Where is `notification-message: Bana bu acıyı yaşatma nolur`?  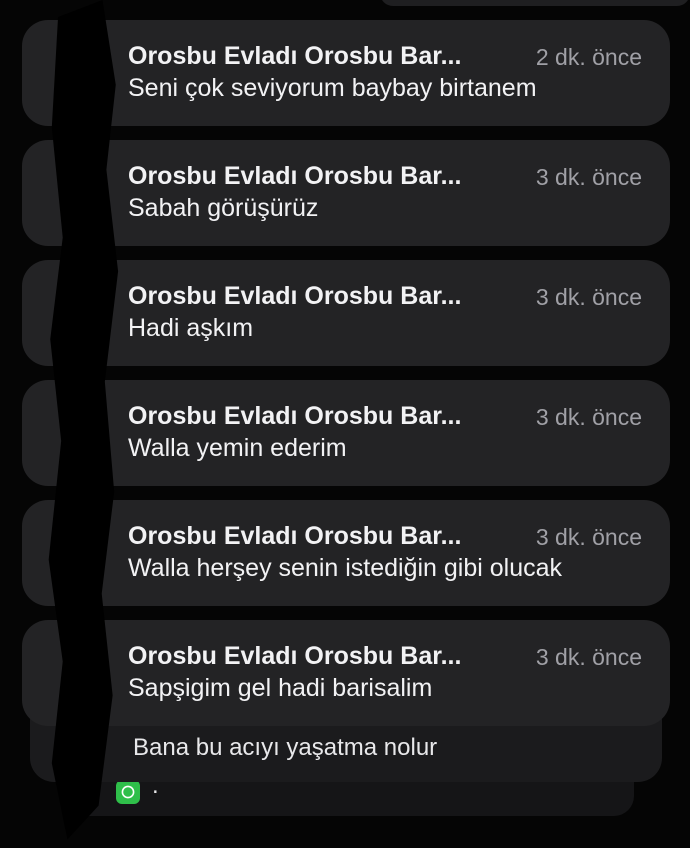
notification-message: Bana bu acıyı yaşatma nolur is located at coordinates (285, 747).